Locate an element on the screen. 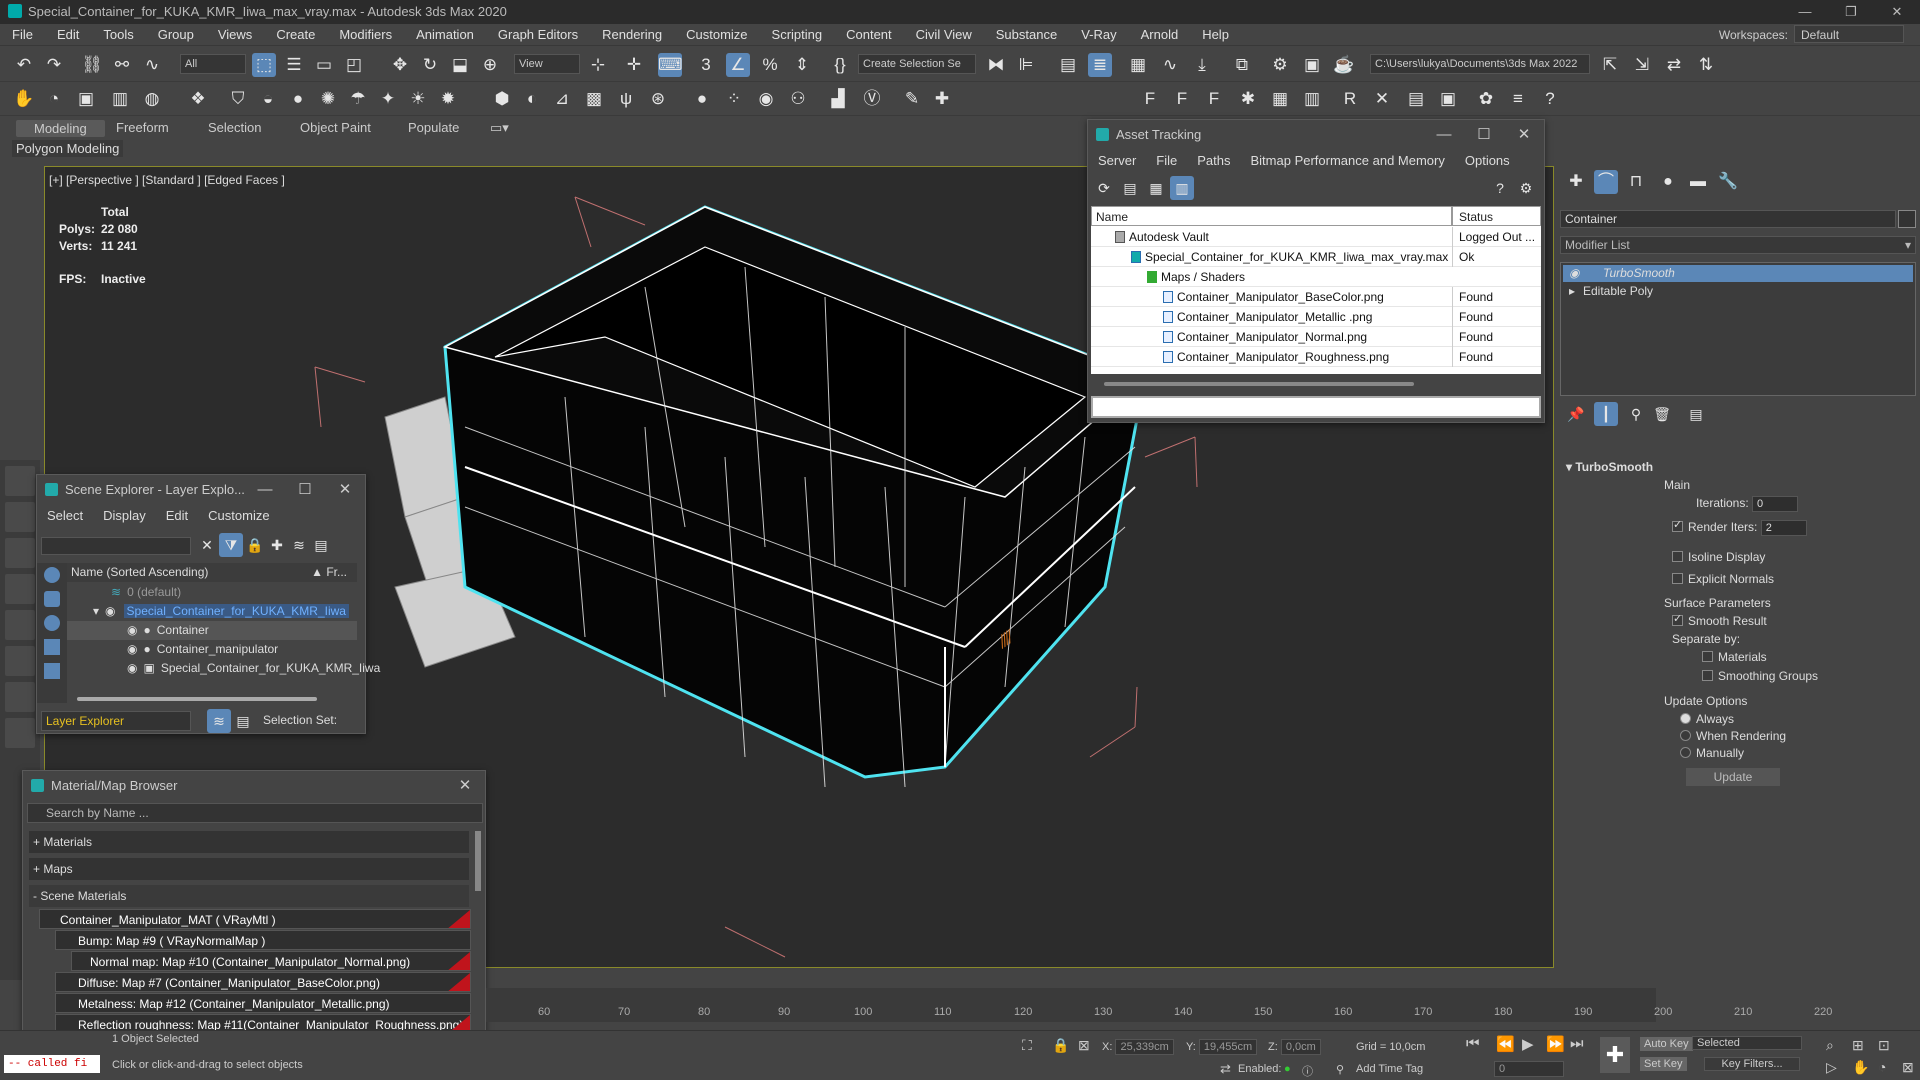 This screenshot has height=1080, width=1920. scene-menu-edit: Edit is located at coordinates (177, 515).